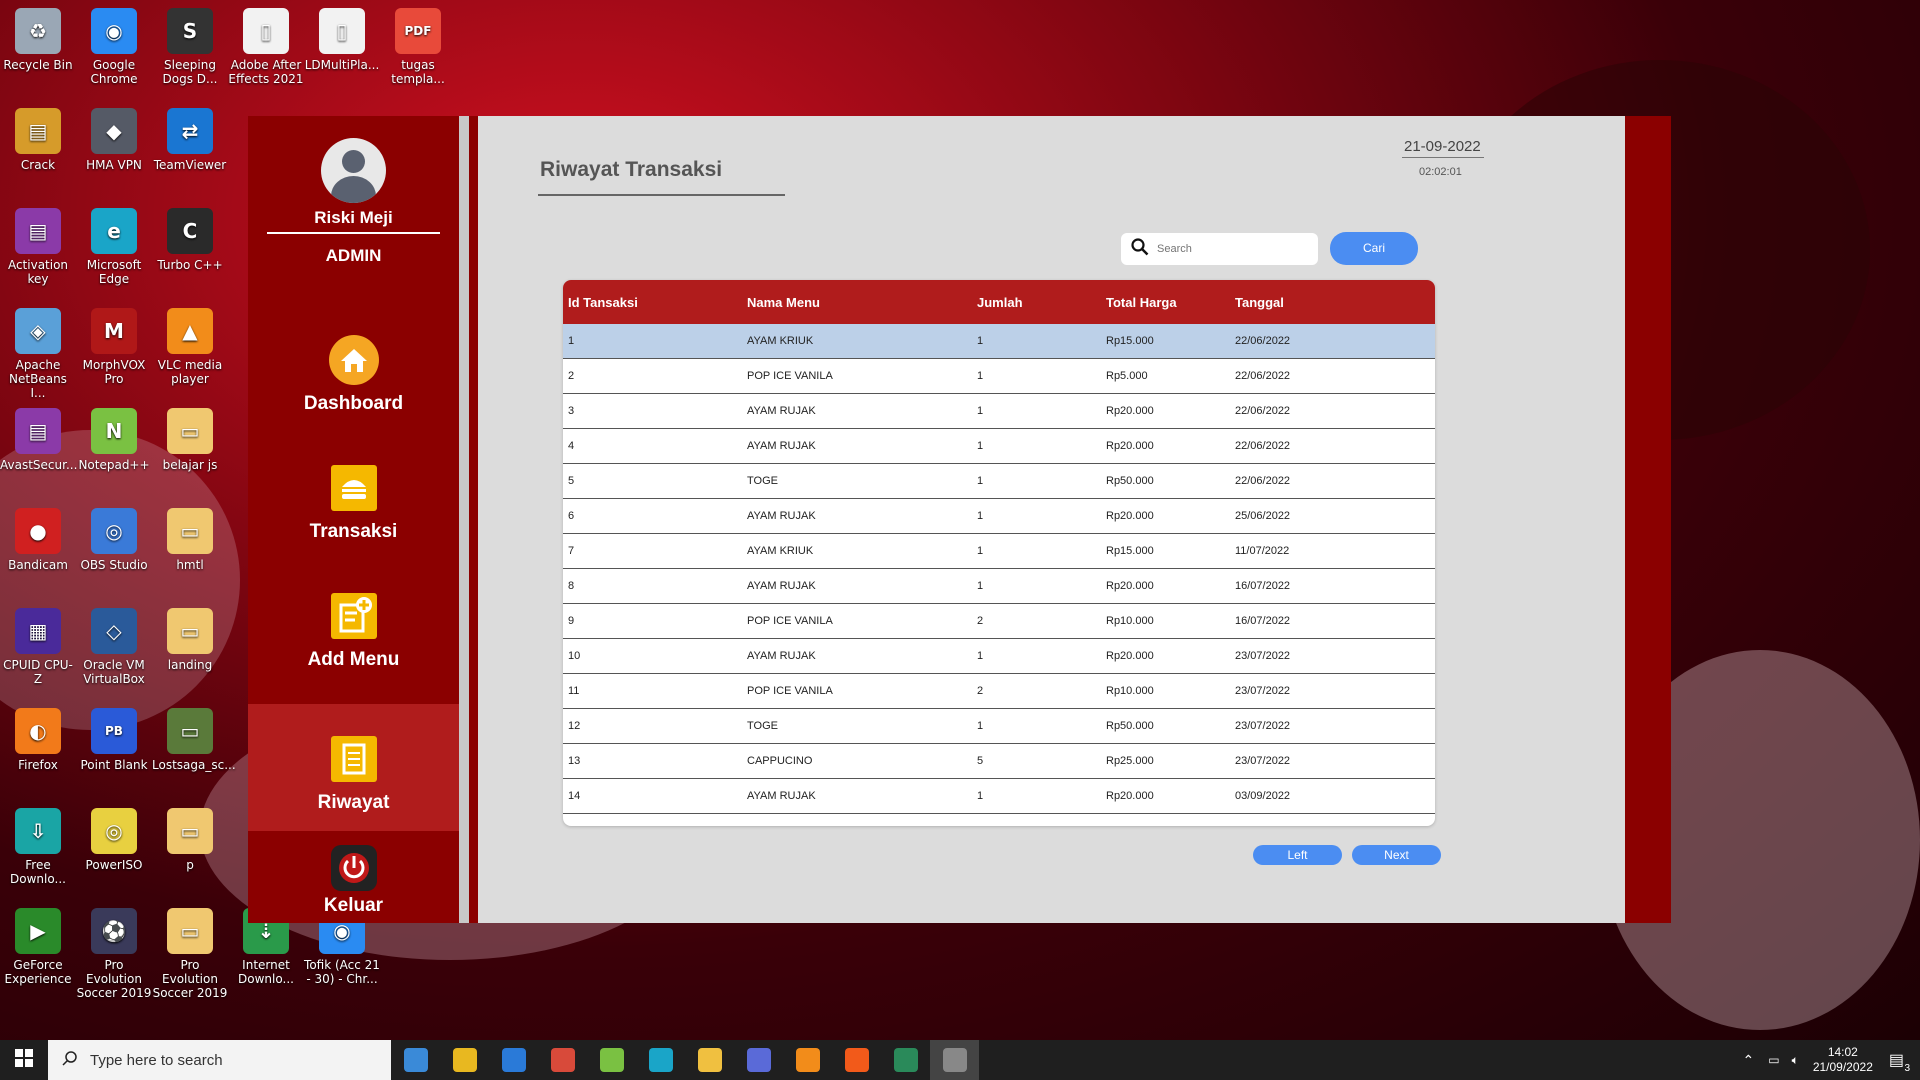  I want to click on taskbar-app-firefox, so click(856, 1060).